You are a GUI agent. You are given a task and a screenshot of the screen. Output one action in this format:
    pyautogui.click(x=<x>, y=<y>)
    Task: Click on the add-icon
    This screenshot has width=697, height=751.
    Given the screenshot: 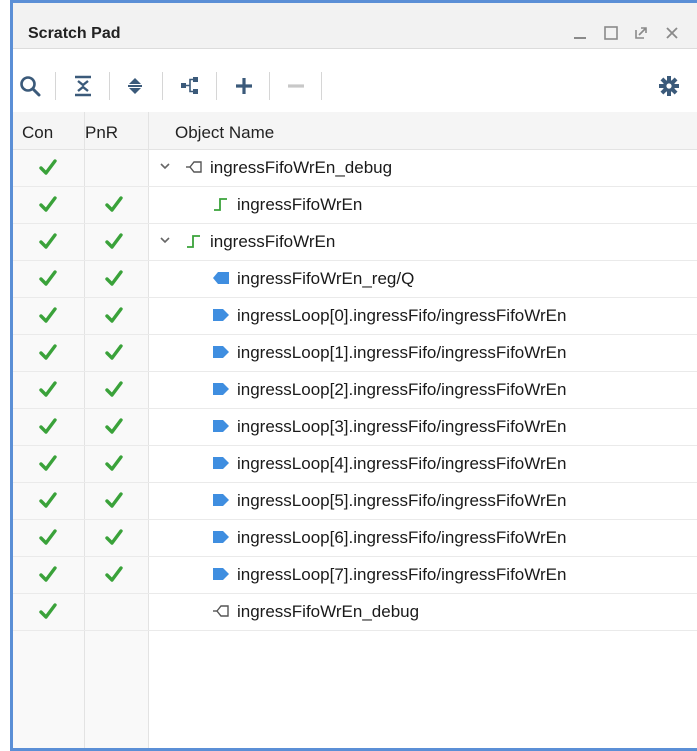 What is the action you would take?
    pyautogui.click(x=244, y=86)
    